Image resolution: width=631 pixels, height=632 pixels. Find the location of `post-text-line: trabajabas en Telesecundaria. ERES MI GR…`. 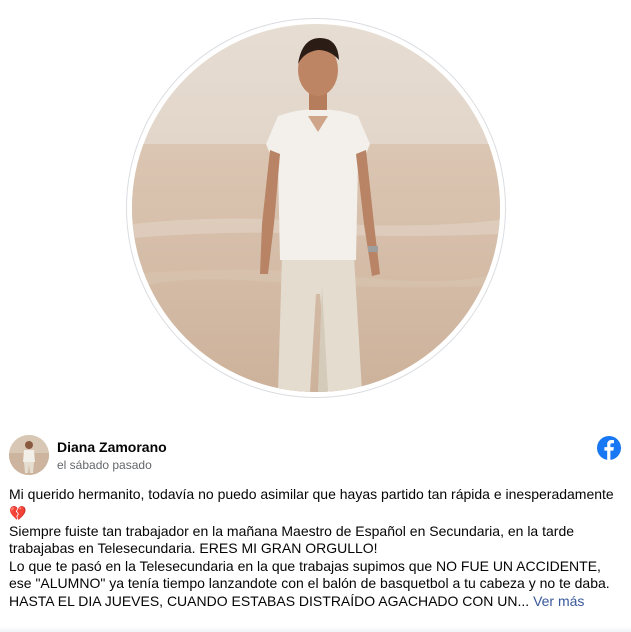

post-text-line: trabajabas en Telesecundaria. ERES MI GR… is located at coordinates (193, 548).